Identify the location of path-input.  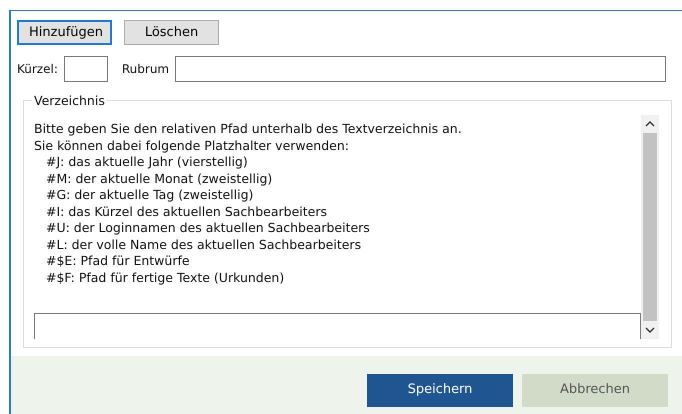
(337, 326).